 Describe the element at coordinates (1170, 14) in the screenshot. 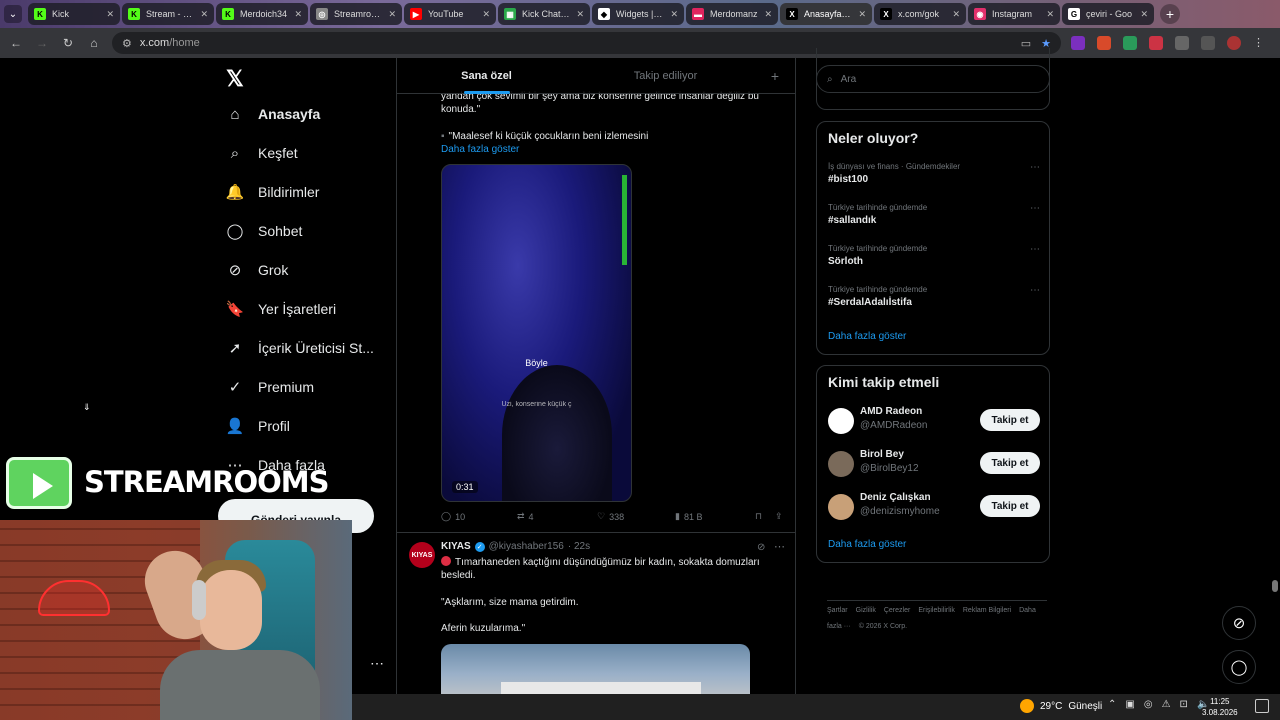

I see `new-tab-button: +` at that location.